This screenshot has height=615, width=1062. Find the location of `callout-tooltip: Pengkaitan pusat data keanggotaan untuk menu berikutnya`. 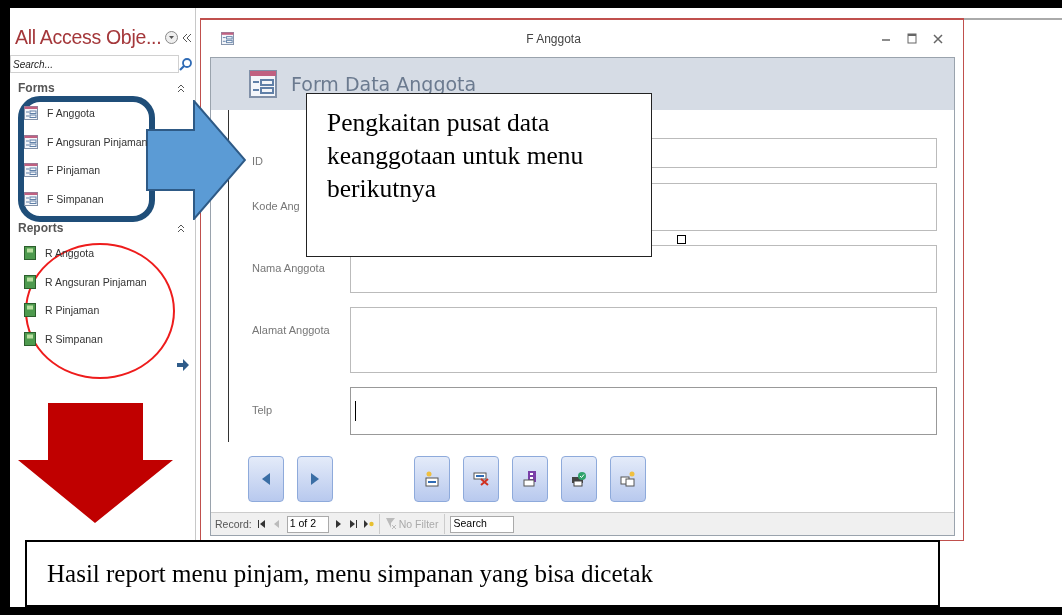

callout-tooltip: Pengkaitan pusat data keanggotaan untuk menu berikutnya is located at coordinates (479, 175).